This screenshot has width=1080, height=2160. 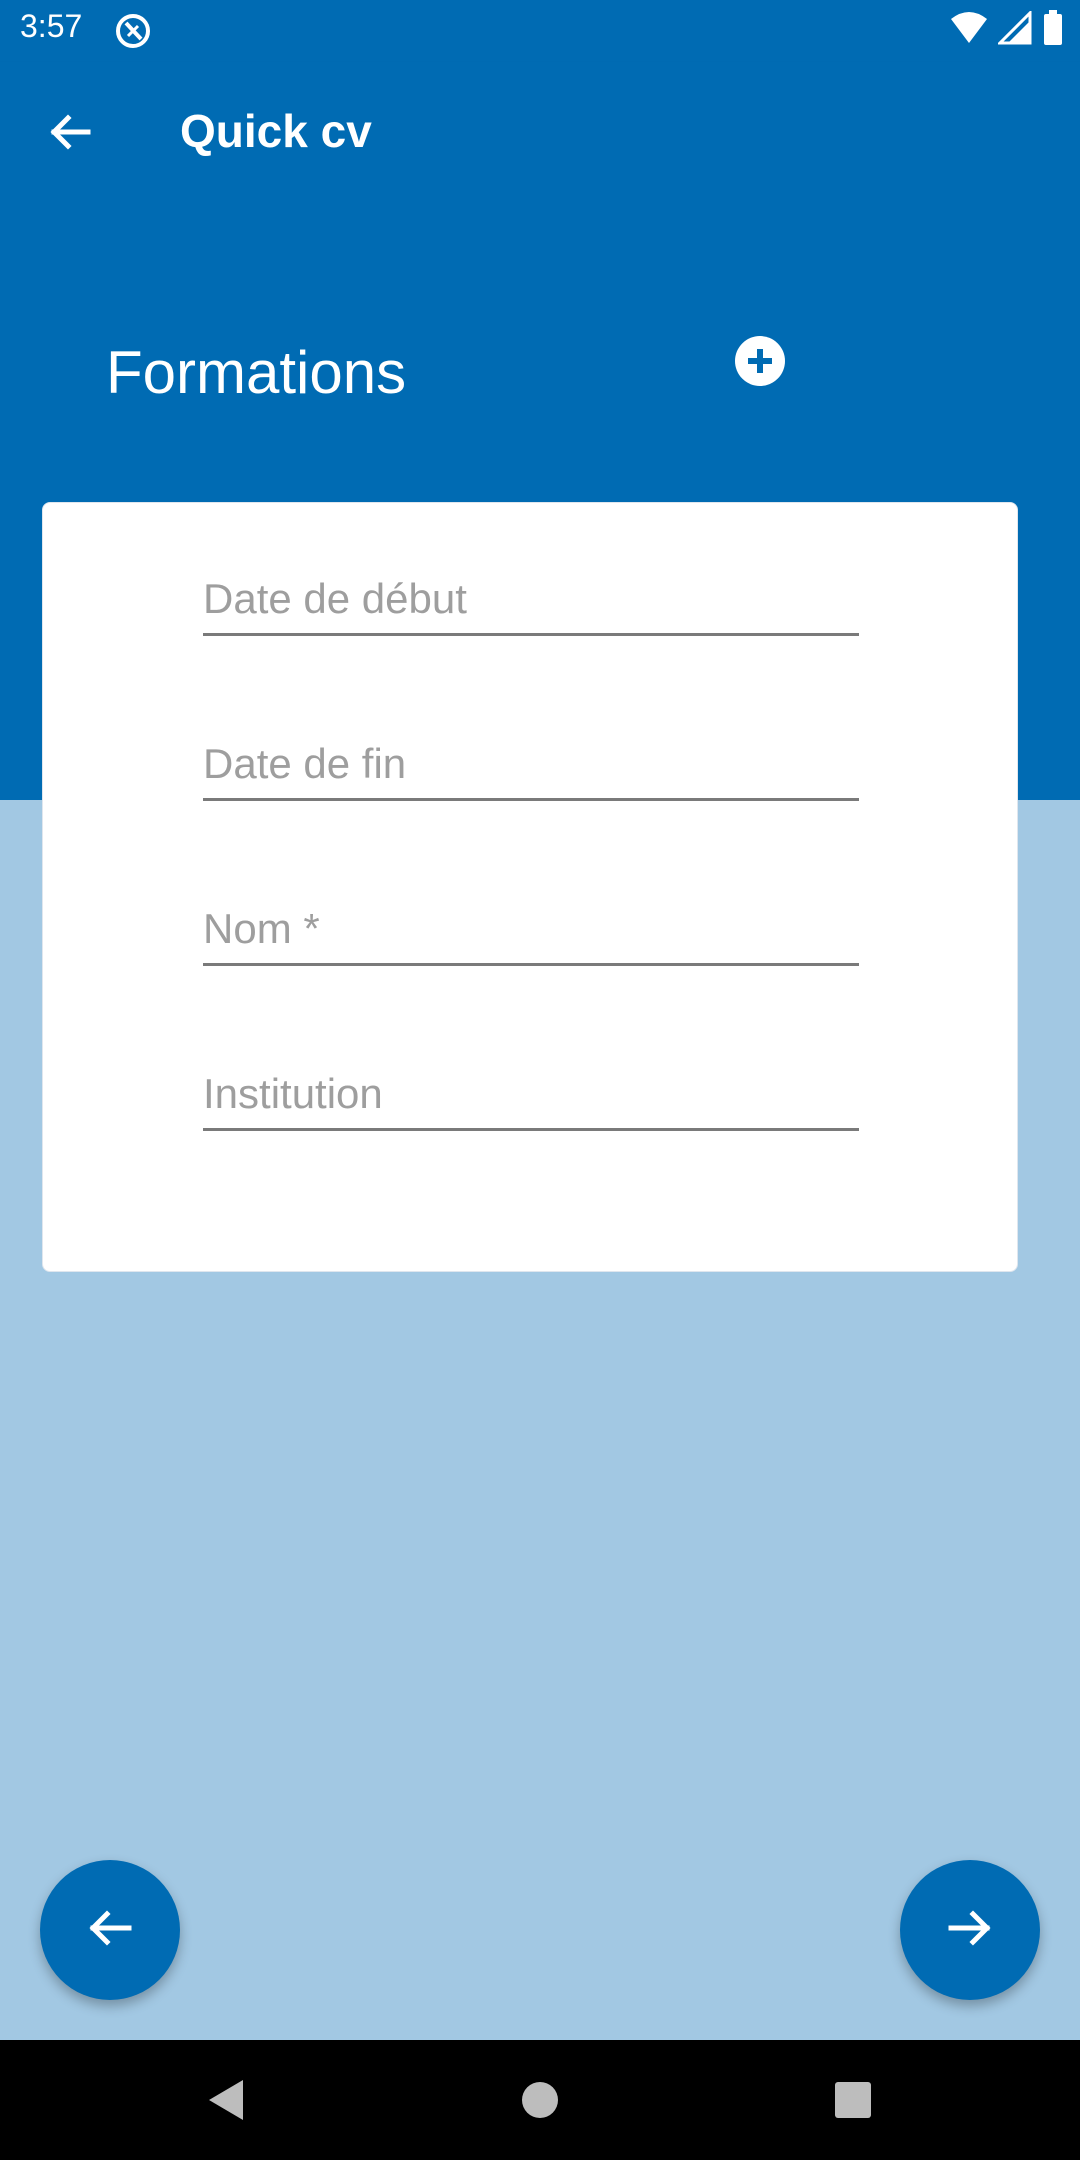 I want to click on add-circle-icon, so click(x=760, y=361).